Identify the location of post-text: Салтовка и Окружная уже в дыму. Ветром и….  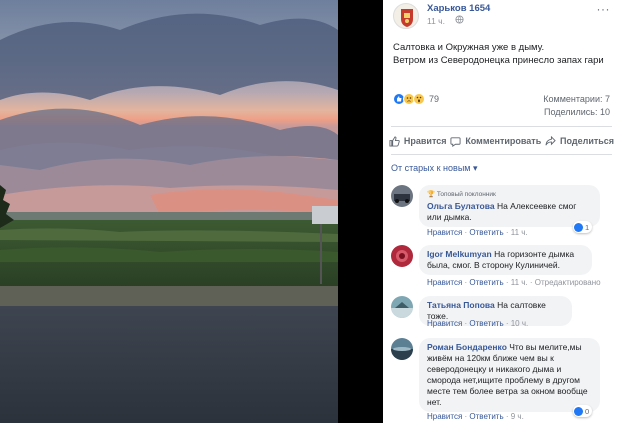
(500, 54).